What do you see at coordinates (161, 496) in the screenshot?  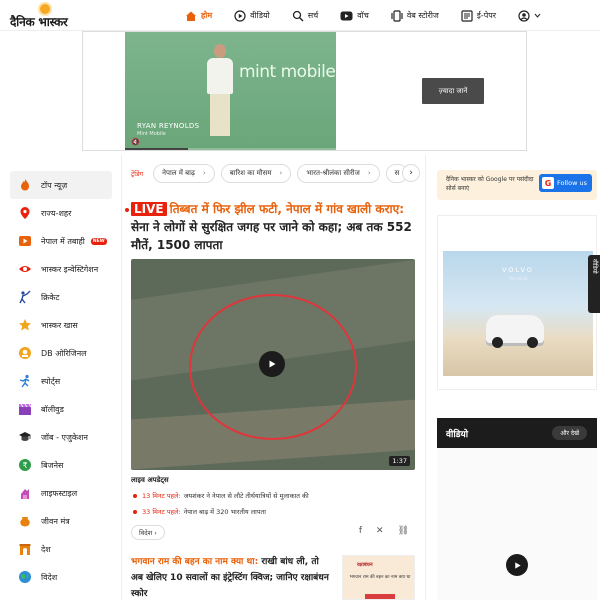 I see `update-time: 13 मिनट पहले:` at bounding box center [161, 496].